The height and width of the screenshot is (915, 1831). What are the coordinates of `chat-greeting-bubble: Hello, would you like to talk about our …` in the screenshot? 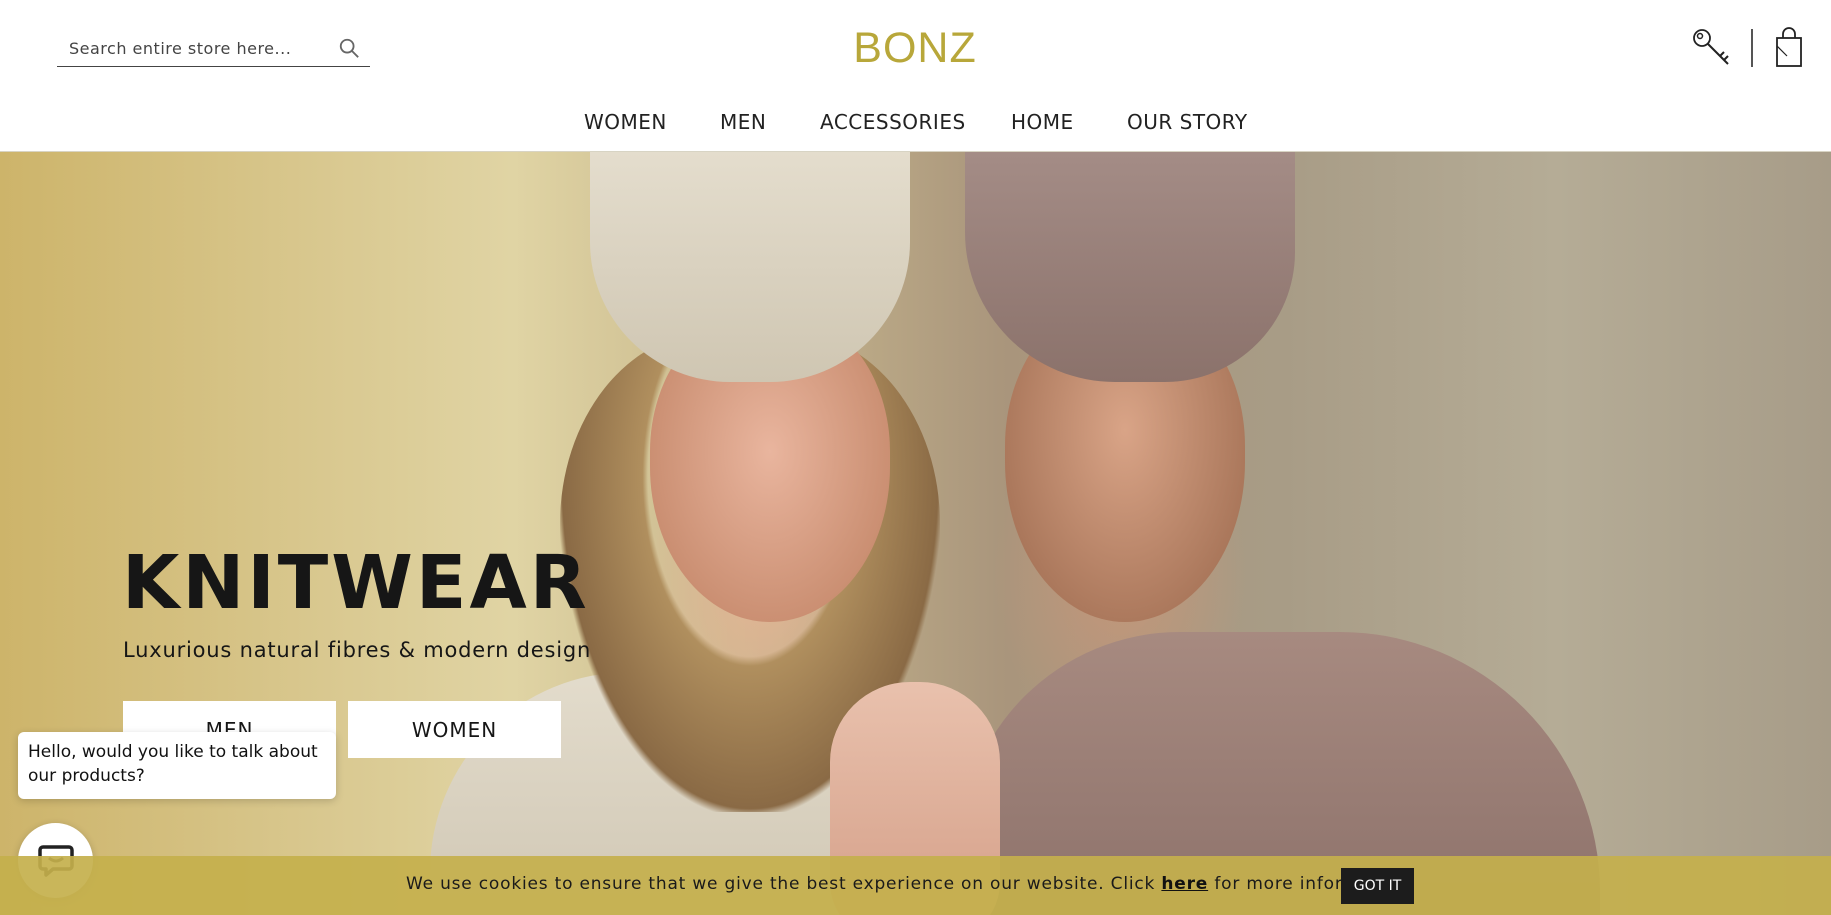 It's located at (177, 765).